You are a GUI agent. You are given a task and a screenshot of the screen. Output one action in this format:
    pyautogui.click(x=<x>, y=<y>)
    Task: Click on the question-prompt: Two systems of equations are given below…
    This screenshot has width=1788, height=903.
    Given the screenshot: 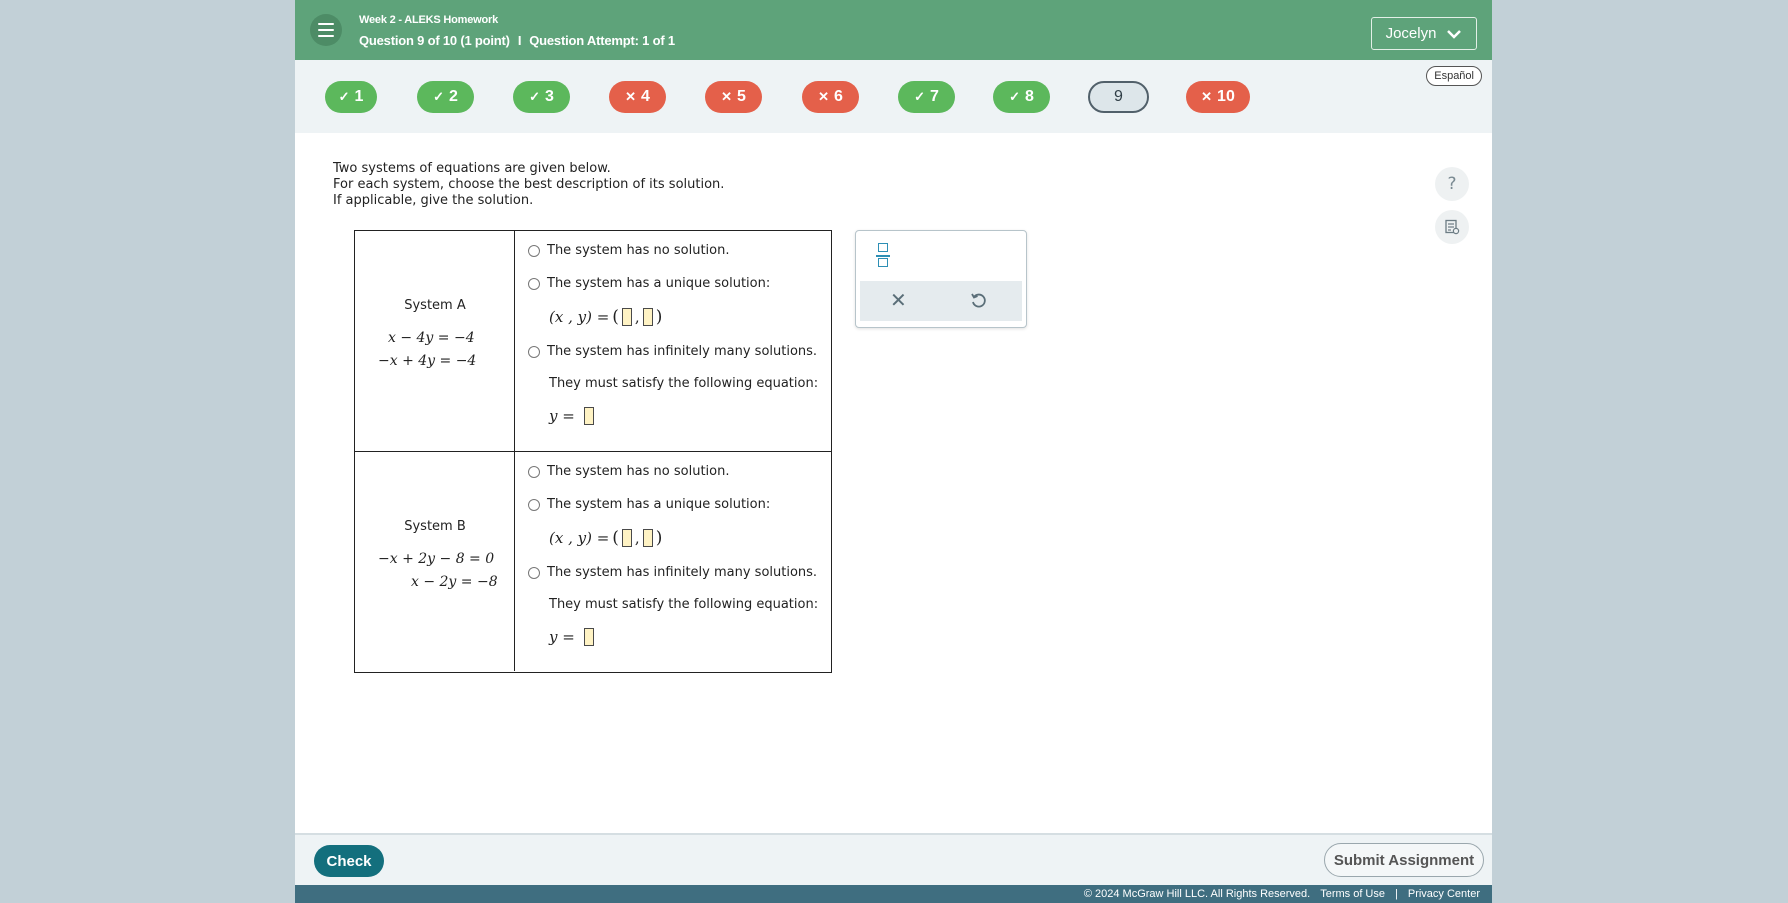 What is the action you would take?
    pyautogui.click(x=528, y=185)
    